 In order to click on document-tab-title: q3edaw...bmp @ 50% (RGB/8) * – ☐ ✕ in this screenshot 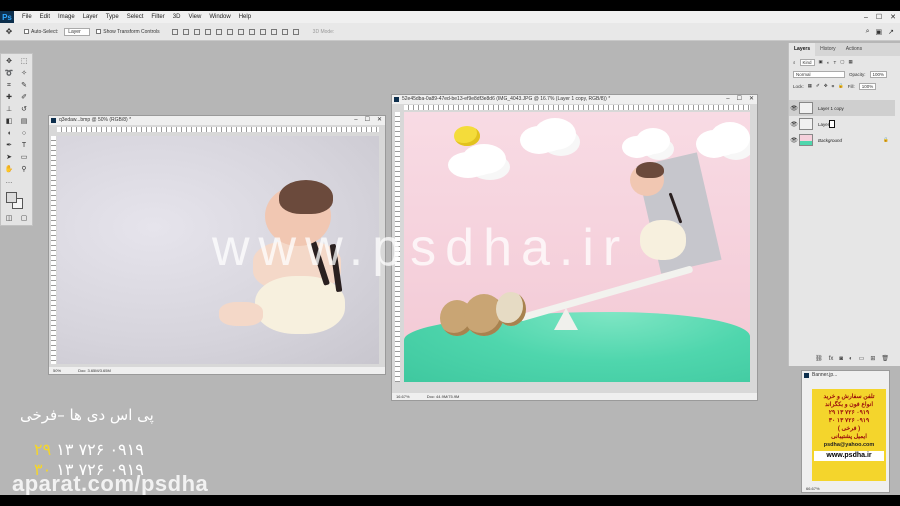, I will do `click(217, 120)`.